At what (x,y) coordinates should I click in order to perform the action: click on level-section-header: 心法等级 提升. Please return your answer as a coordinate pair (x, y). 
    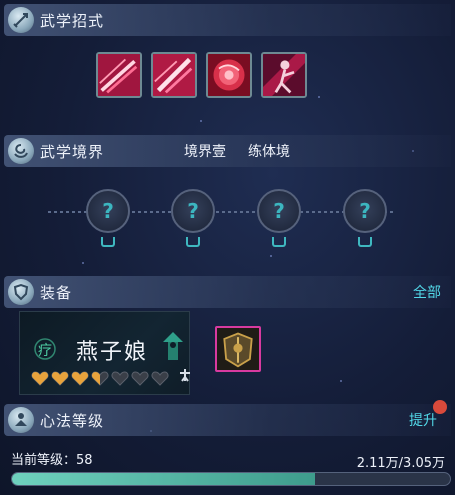
    Looking at the image, I should click on (227, 420).